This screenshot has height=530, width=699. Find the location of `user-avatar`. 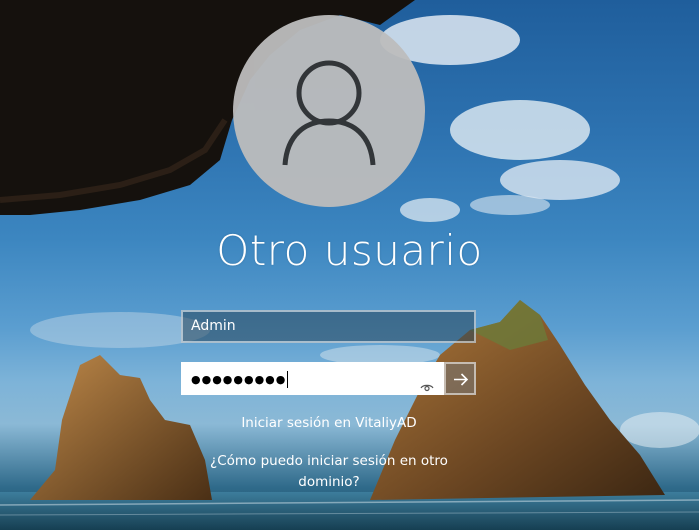

user-avatar is located at coordinates (329, 111).